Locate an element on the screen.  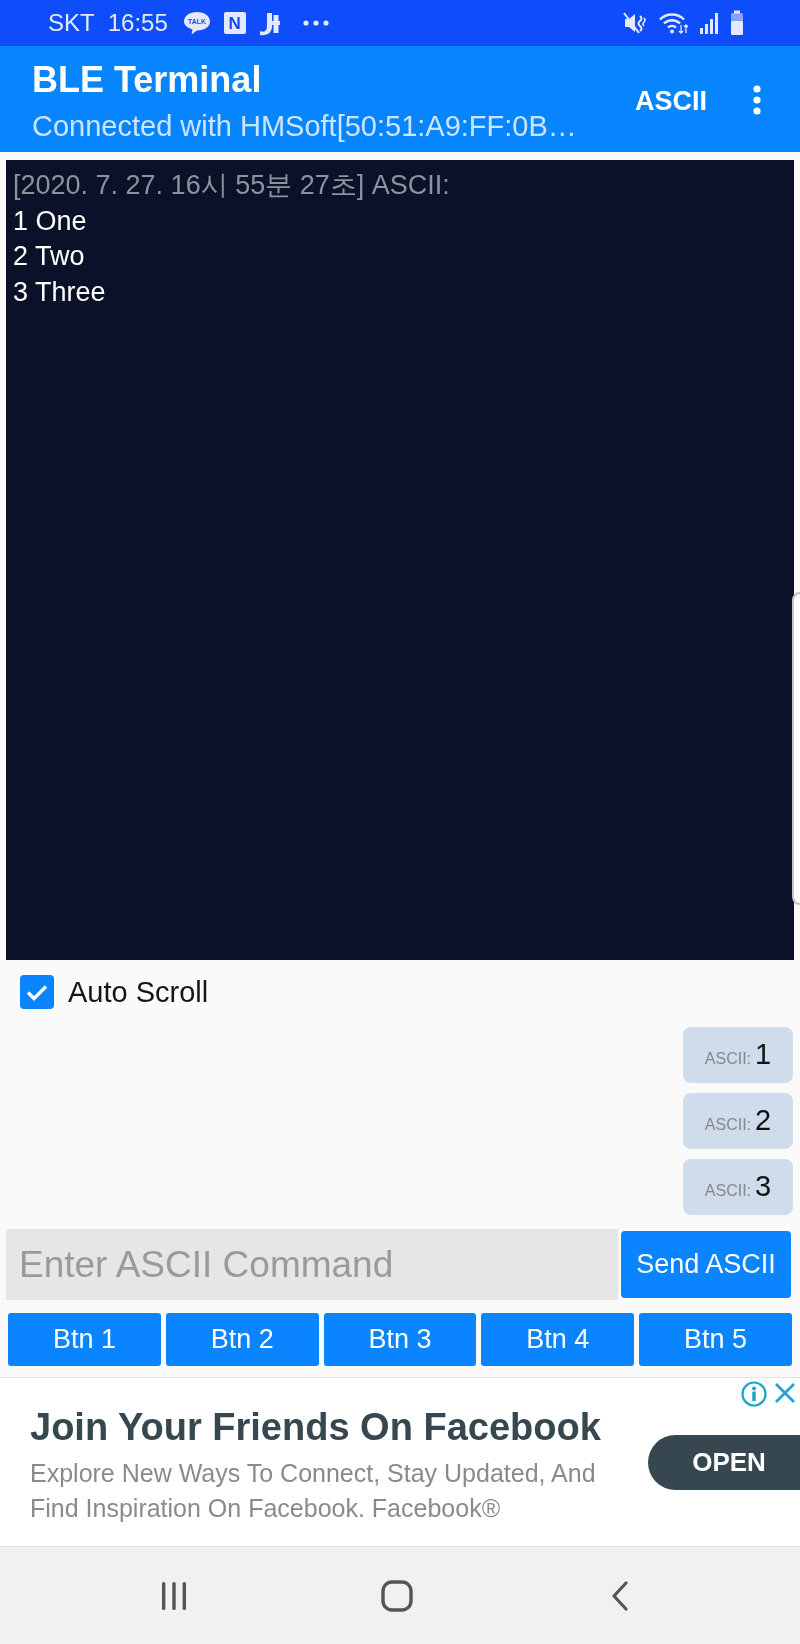
macro-button: Btn 3 is located at coordinates (400, 1339).